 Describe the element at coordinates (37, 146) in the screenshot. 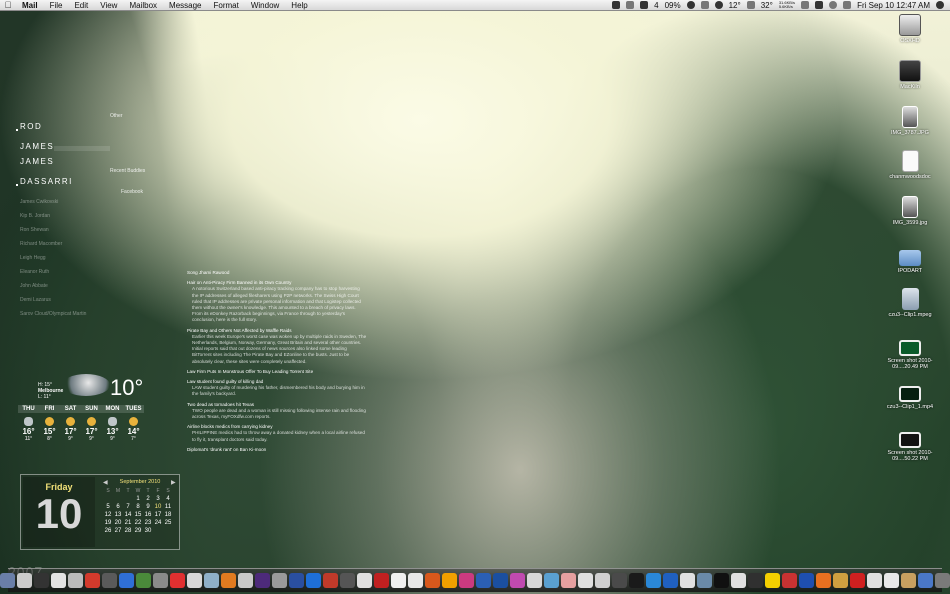

I see `contact-group-james: JAMES` at that location.